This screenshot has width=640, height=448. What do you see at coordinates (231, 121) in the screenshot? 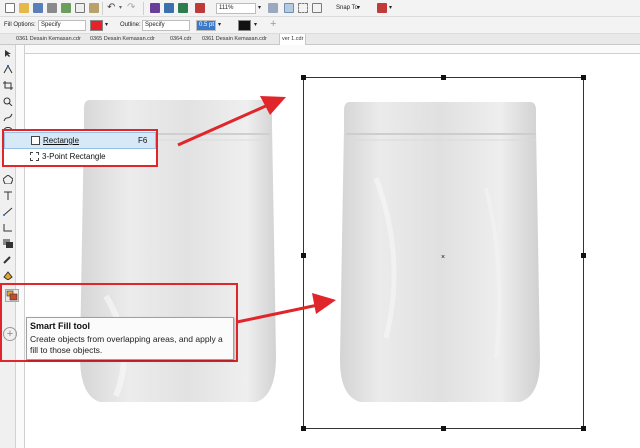
I see `annotation-arrow-upper` at bounding box center [231, 121].